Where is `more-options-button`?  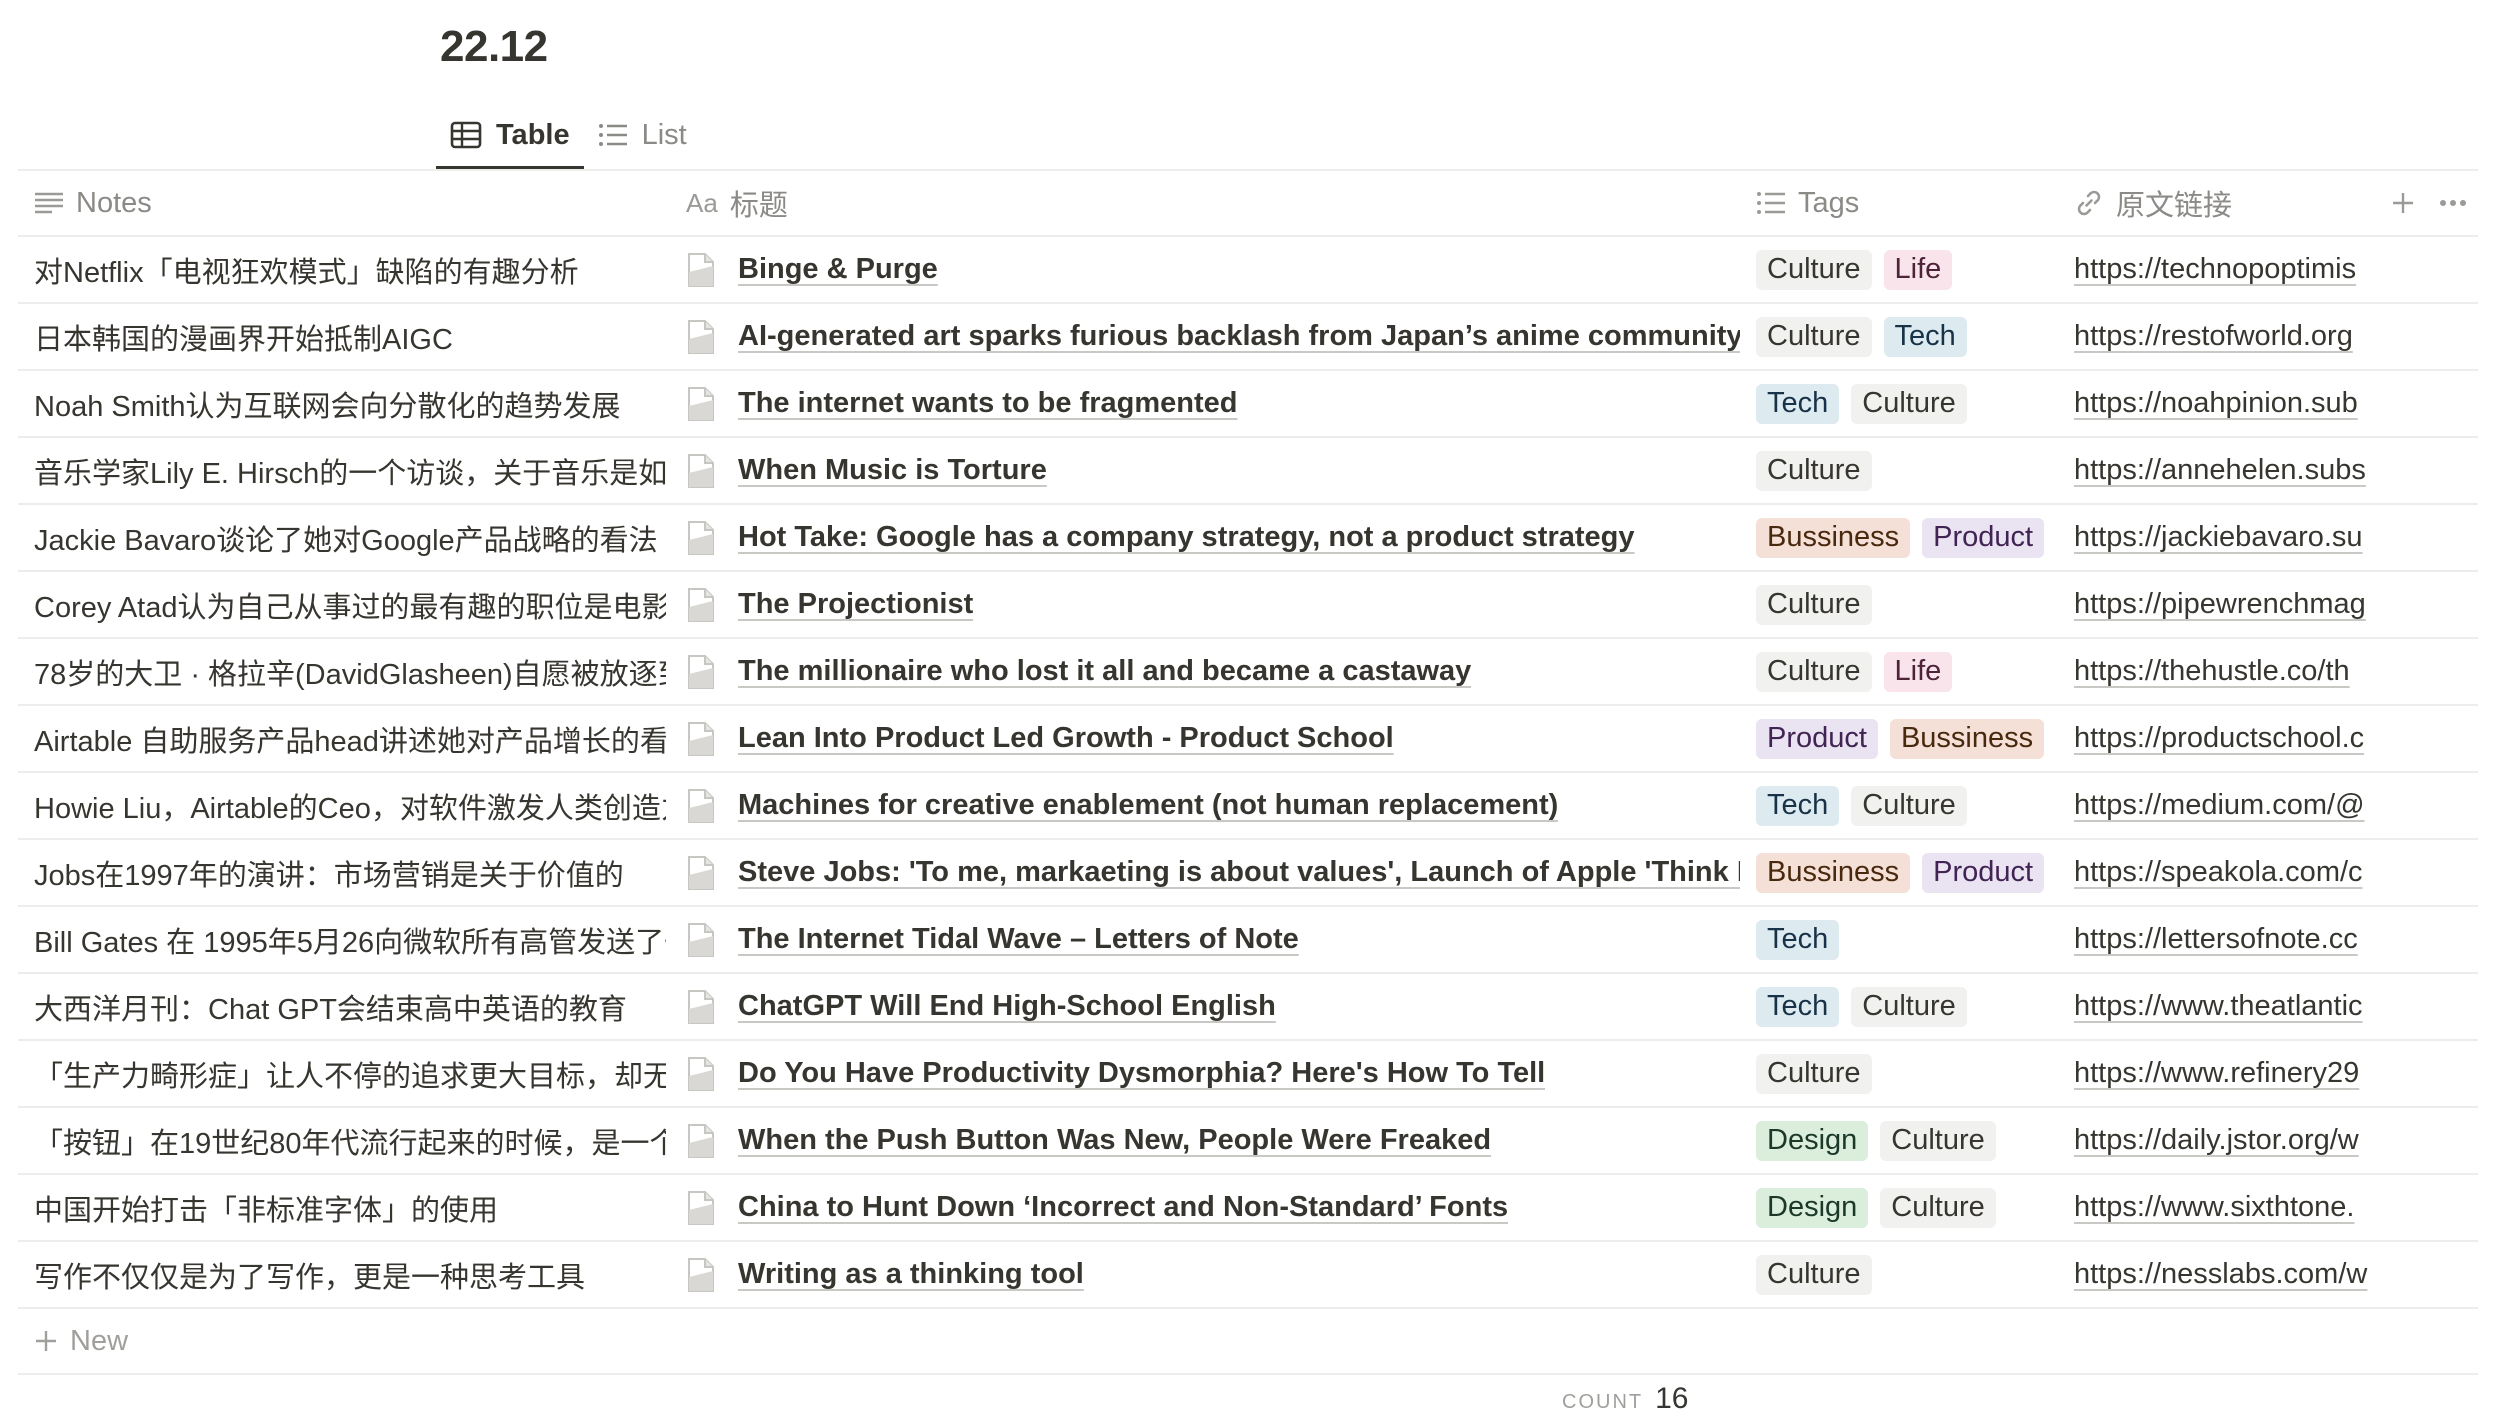 more-options-button is located at coordinates (2453, 203).